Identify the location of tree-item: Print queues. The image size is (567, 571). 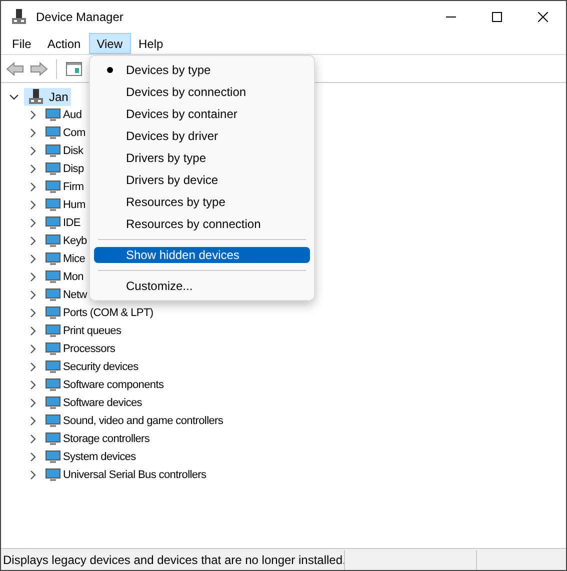
(92, 331).